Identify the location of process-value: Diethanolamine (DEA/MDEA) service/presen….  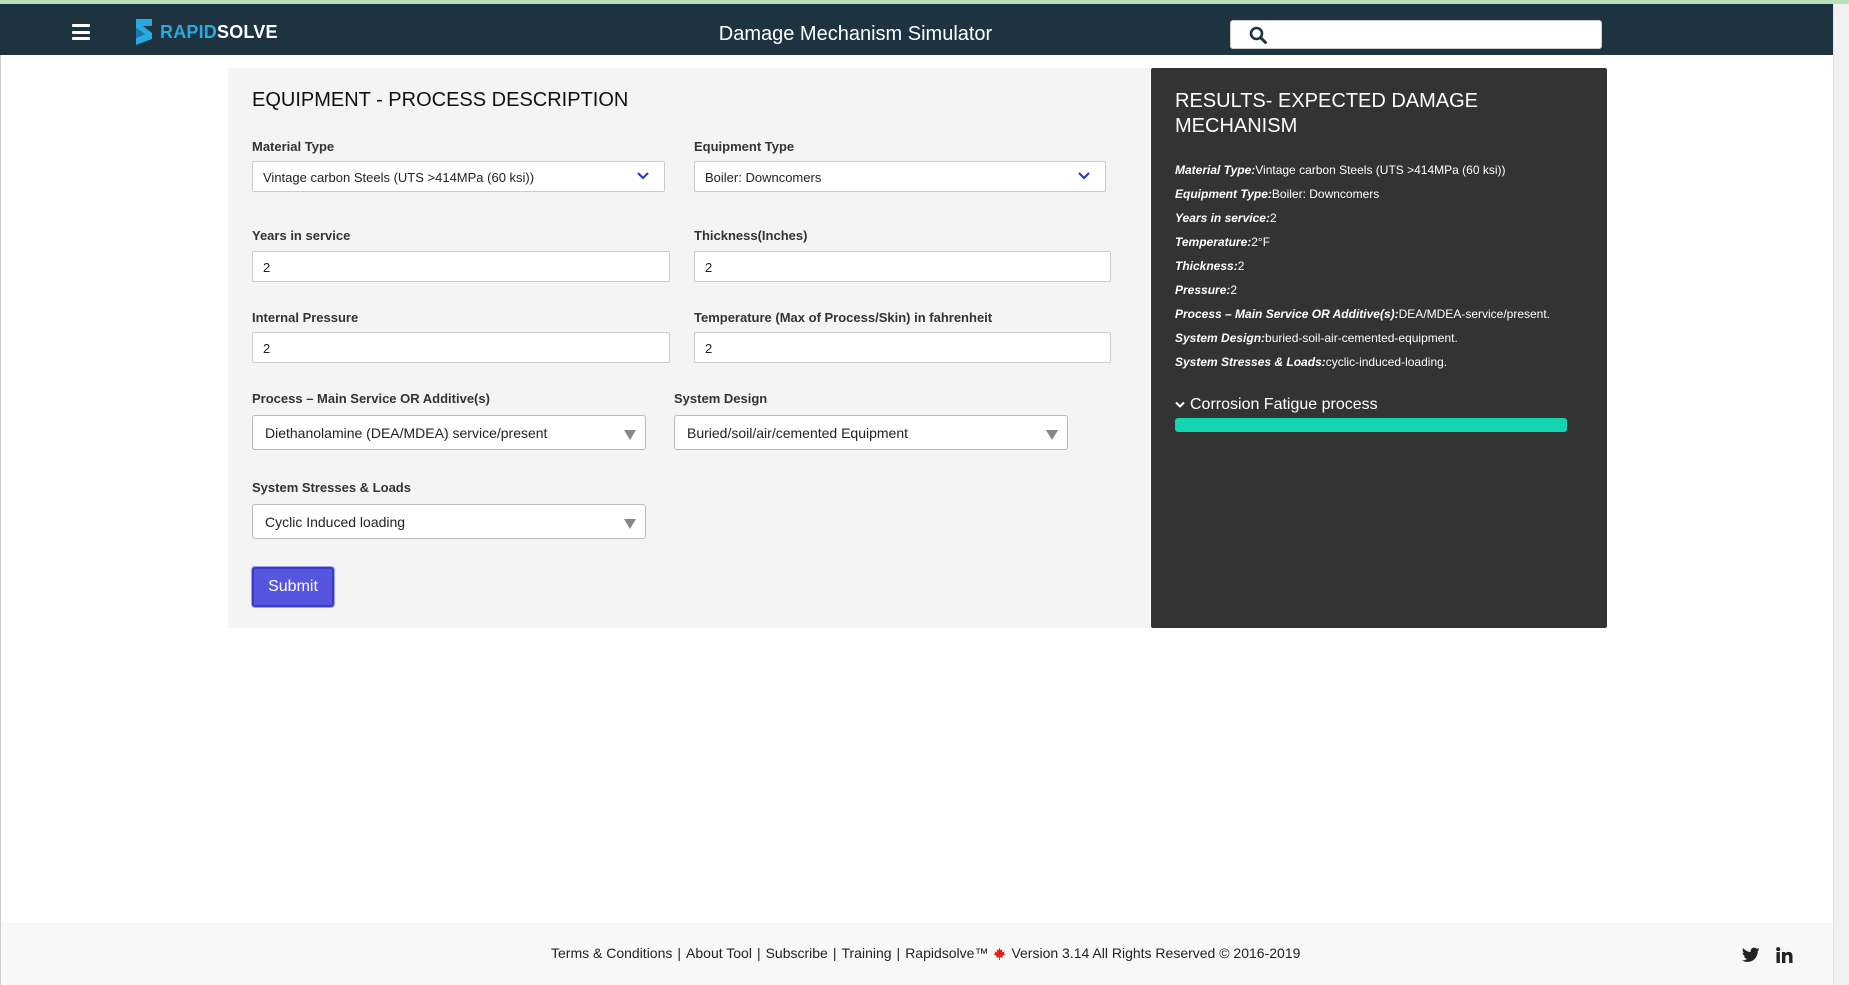
(406, 433).